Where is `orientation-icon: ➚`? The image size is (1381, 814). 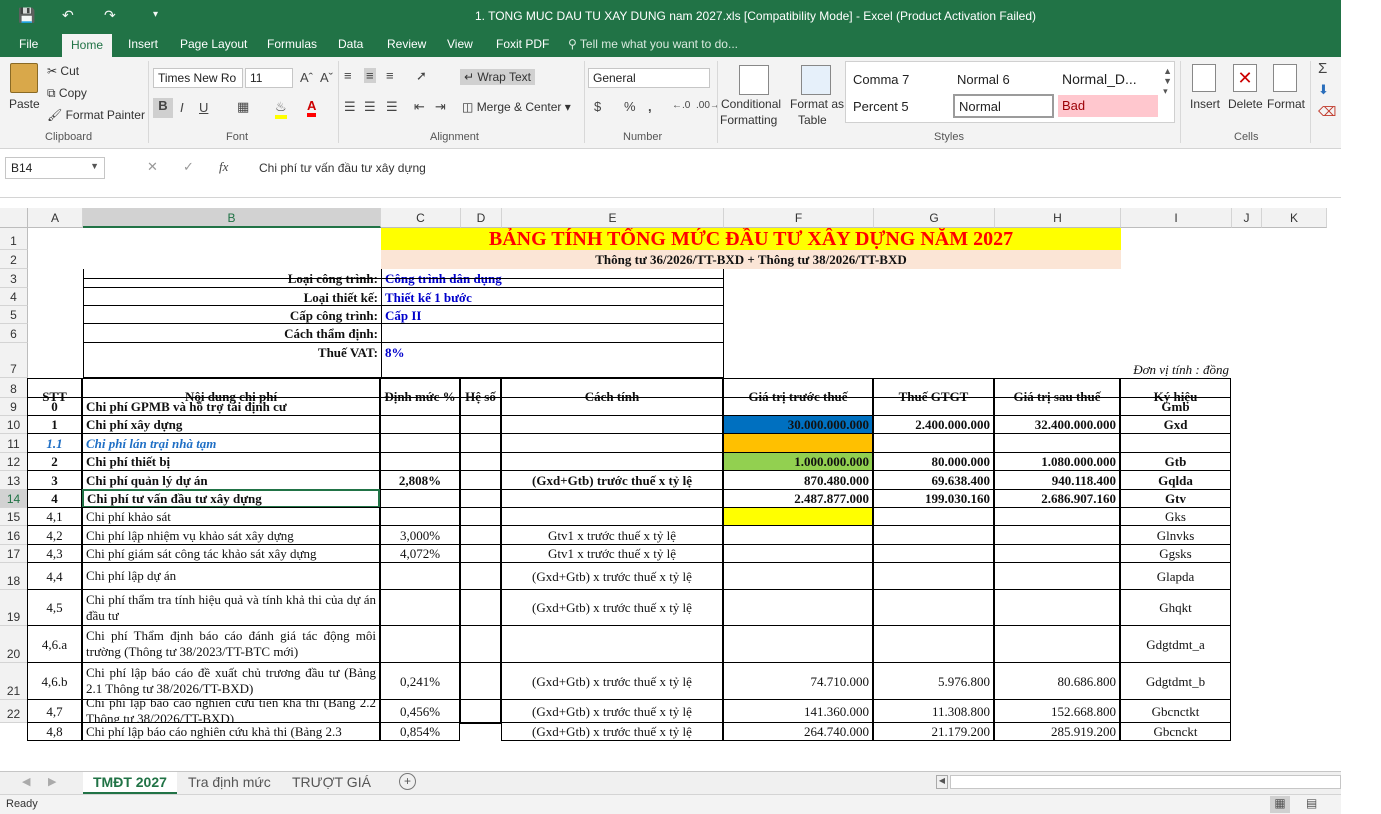 orientation-icon: ➚ is located at coordinates (421, 76).